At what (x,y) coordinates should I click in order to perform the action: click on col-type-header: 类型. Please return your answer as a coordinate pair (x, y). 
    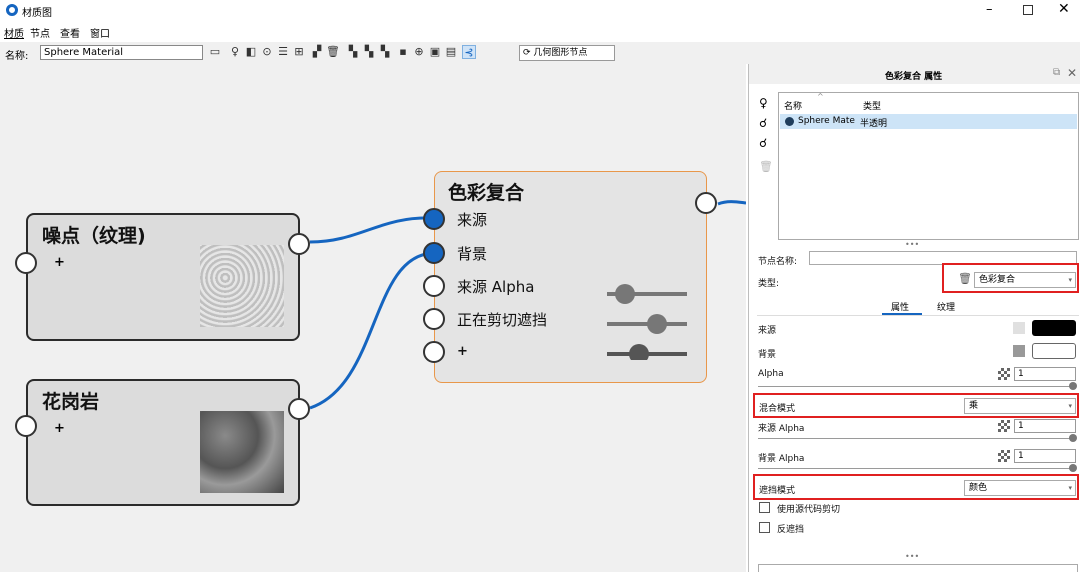
    Looking at the image, I should click on (872, 105).